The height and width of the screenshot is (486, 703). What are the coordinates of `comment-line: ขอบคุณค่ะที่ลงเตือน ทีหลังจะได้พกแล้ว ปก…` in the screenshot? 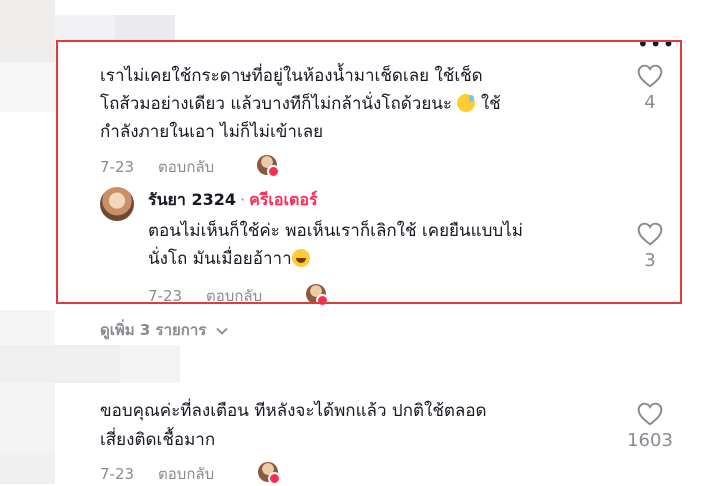 It's located at (293, 411).